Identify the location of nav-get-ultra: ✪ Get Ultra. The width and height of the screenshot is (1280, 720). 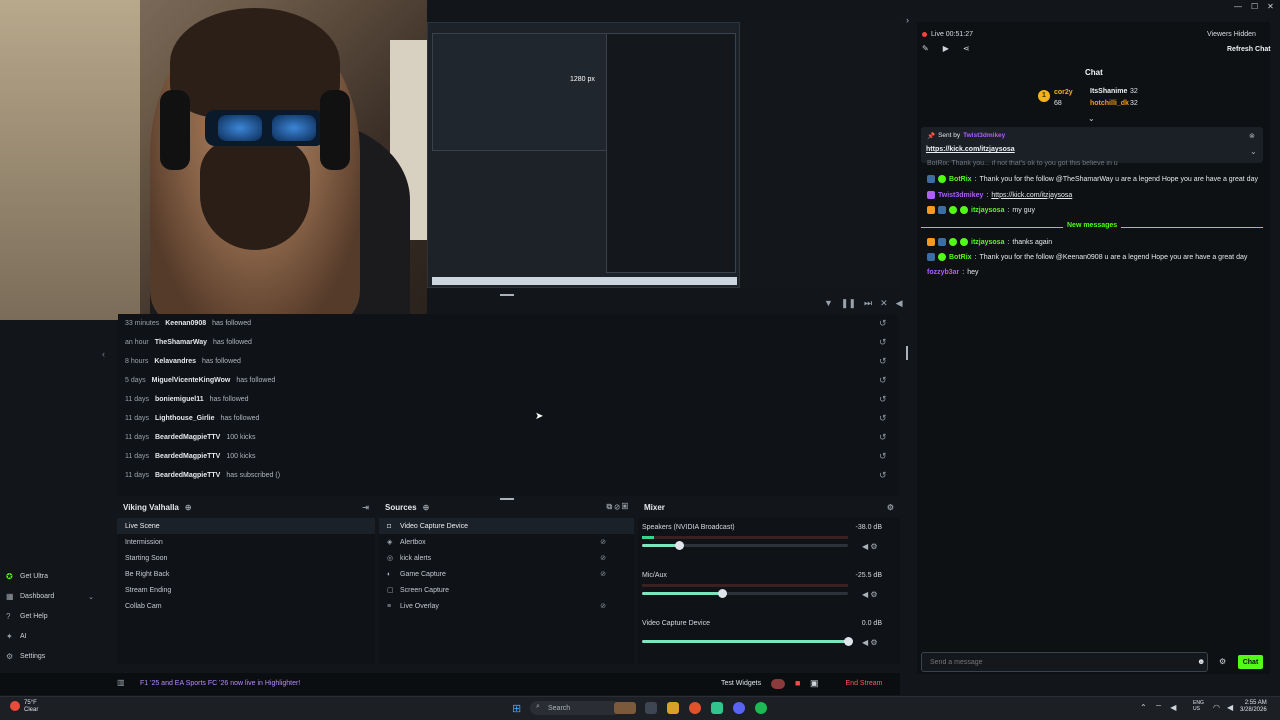
(27, 576).